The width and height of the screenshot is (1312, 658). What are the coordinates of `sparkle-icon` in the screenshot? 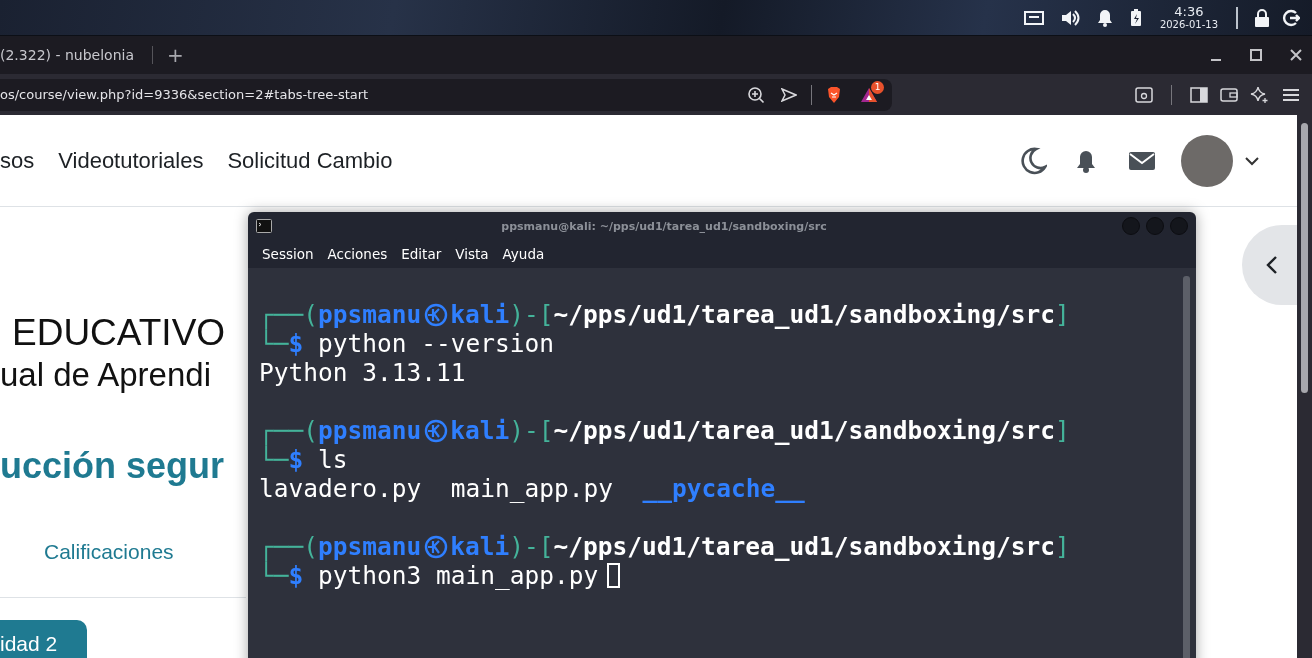 It's located at (1259, 94).